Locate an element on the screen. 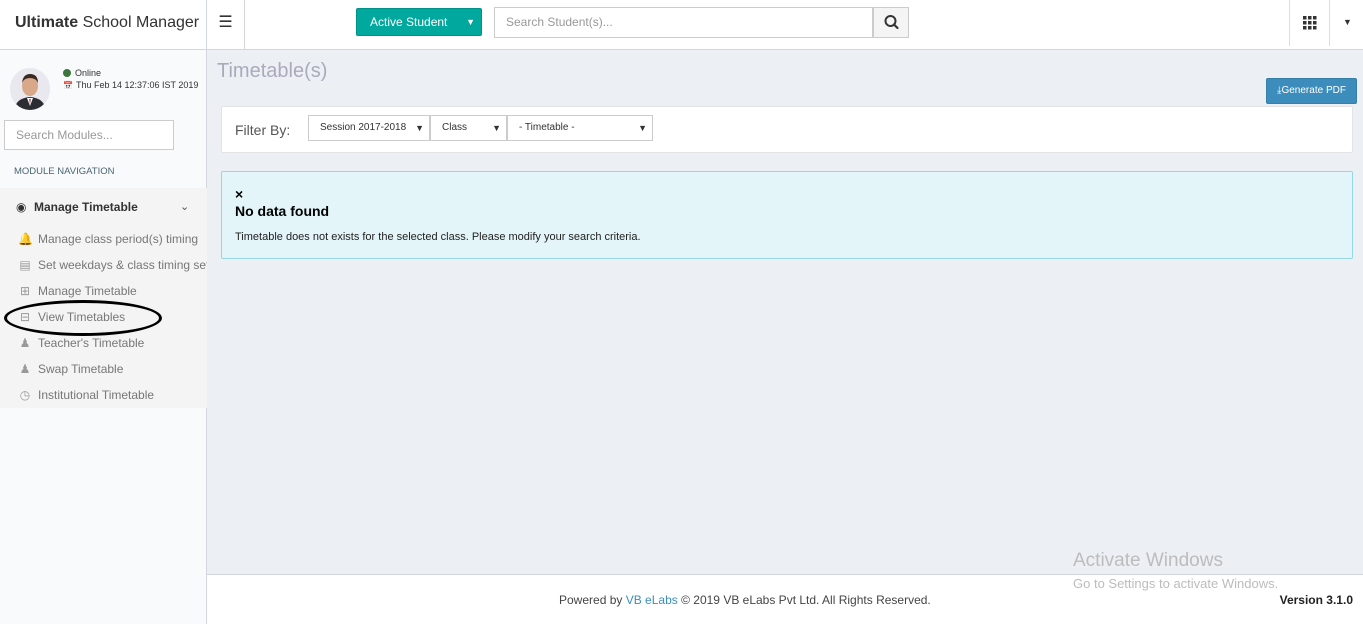 Image resolution: width=1363 pixels, height=624 pixels. online-status: Online is located at coordinates (82, 73).